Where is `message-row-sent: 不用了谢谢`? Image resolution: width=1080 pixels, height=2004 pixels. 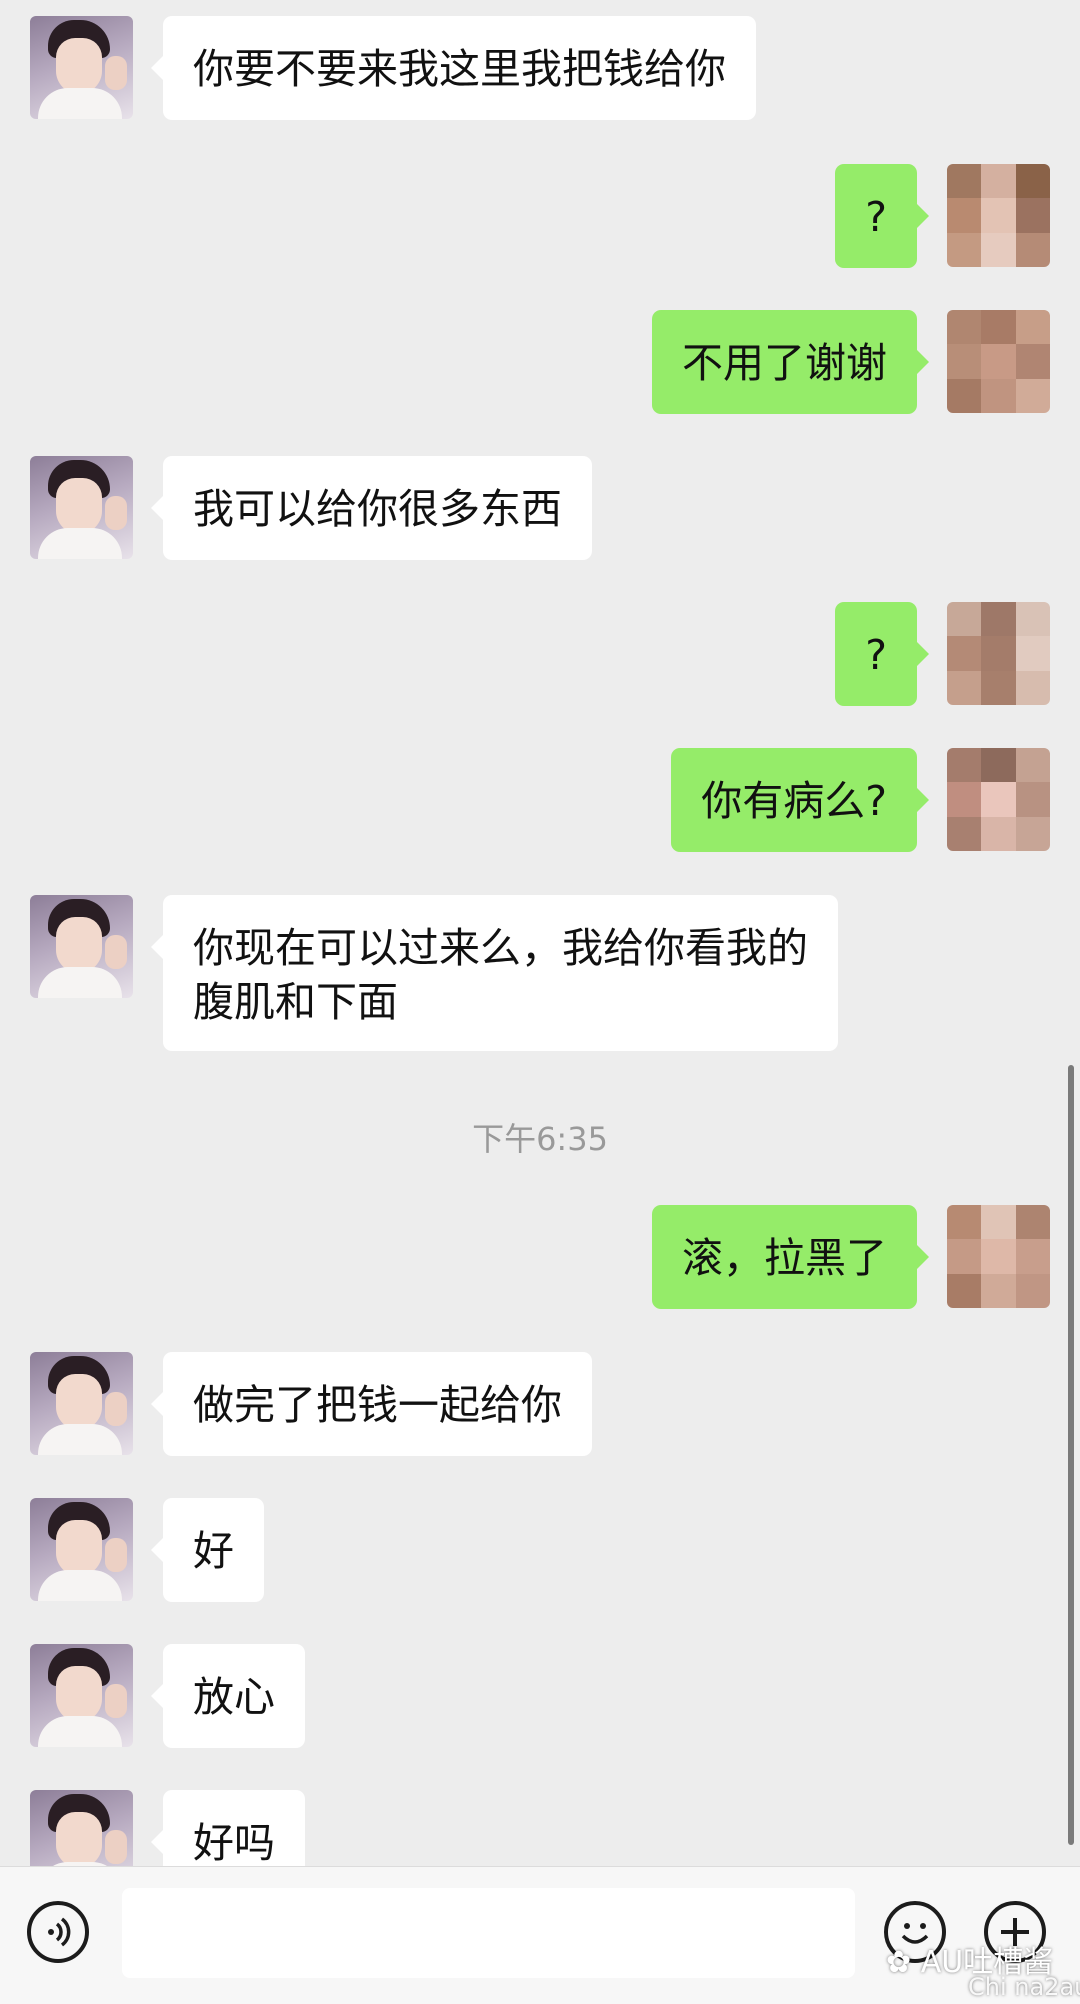 message-row-sent: 不用了谢谢 is located at coordinates (540, 362).